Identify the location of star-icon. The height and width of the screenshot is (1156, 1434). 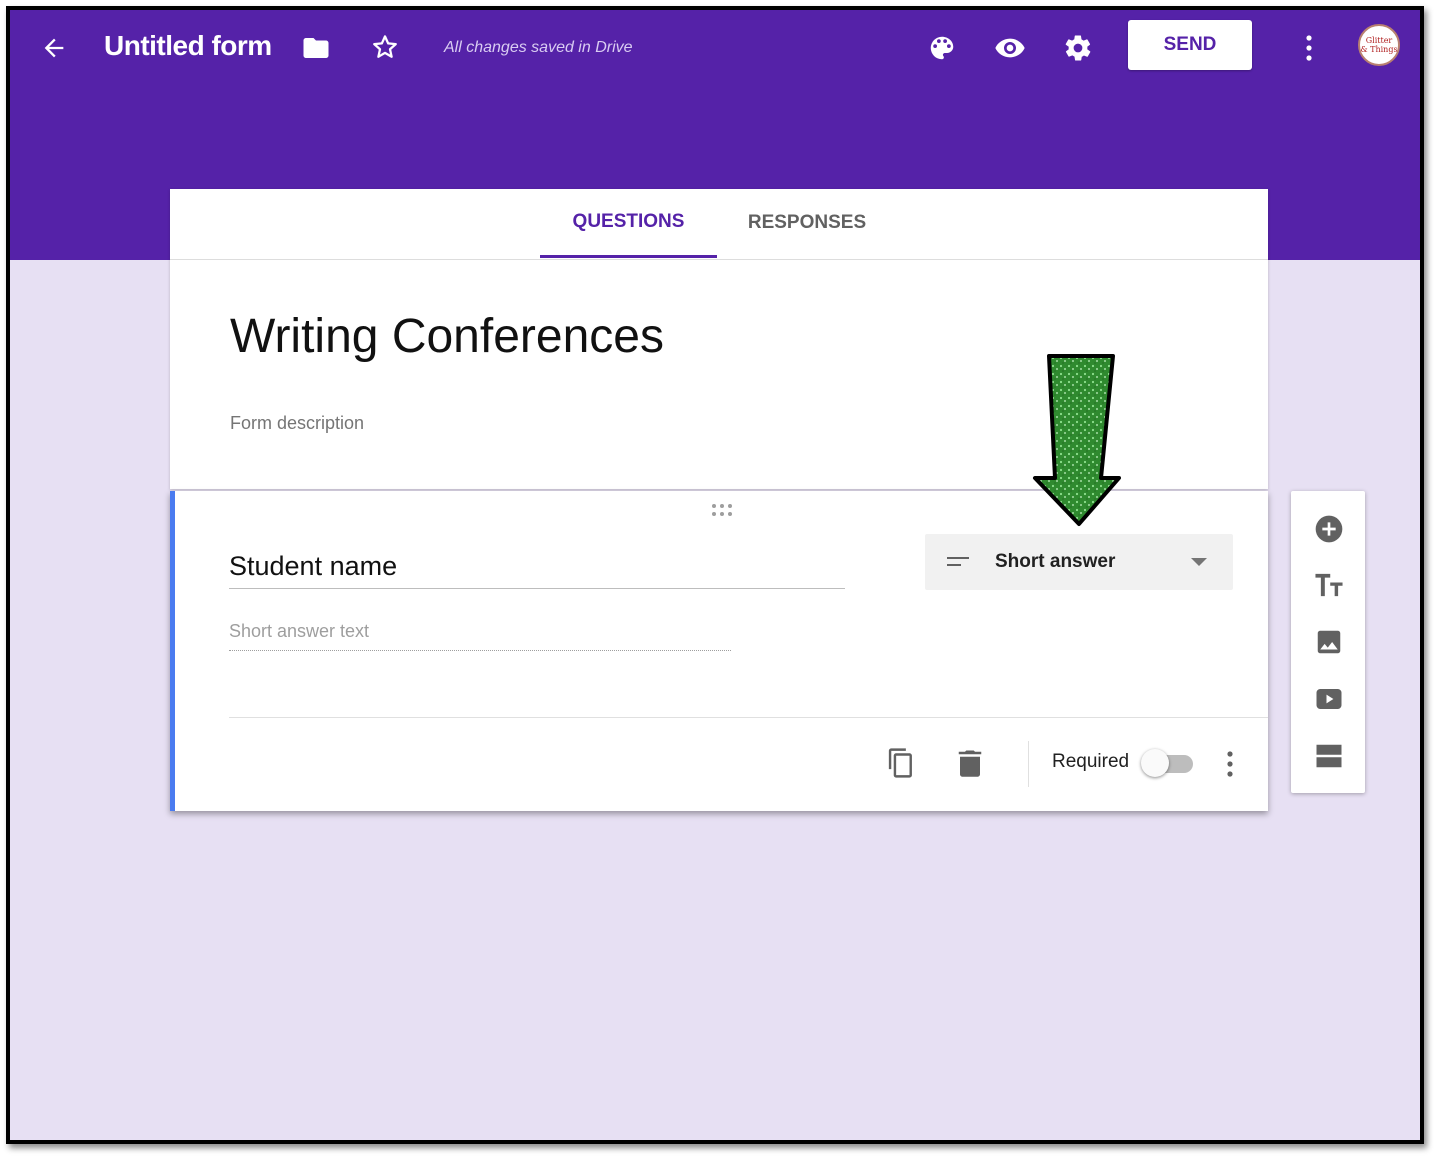
(385, 47).